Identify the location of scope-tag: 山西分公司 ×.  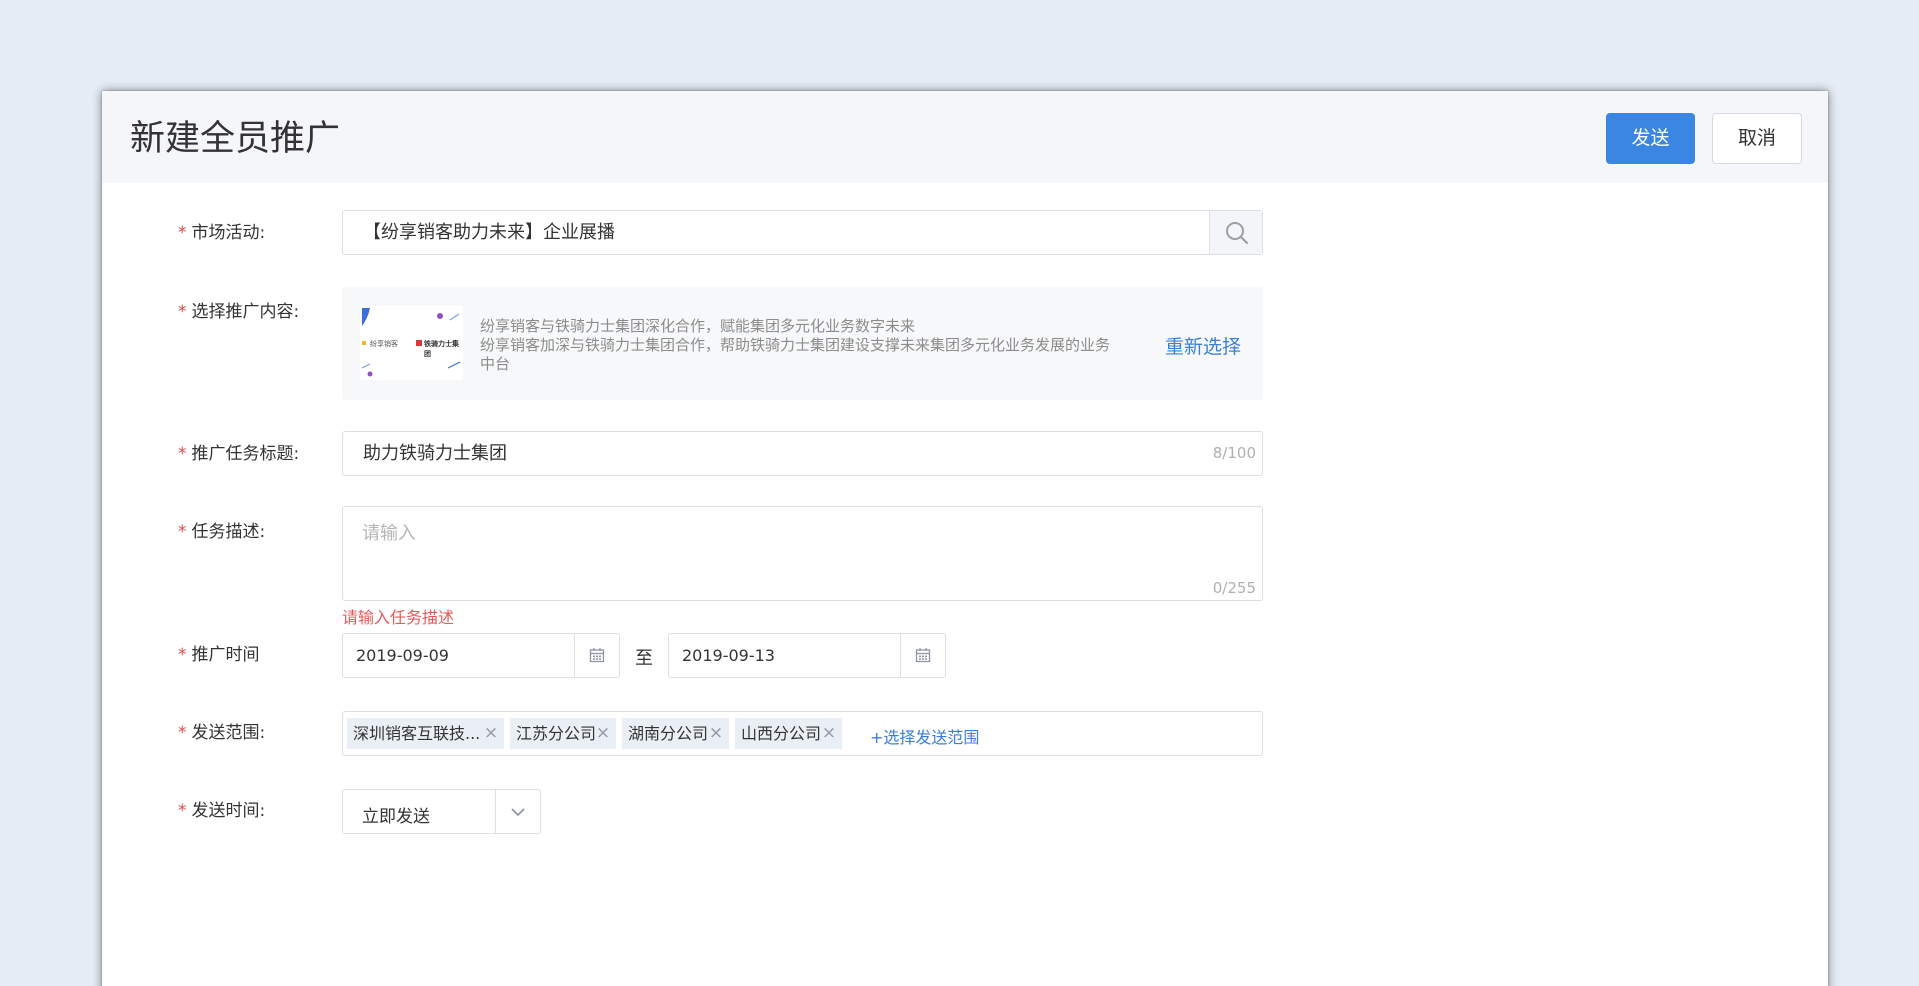
(788, 733).